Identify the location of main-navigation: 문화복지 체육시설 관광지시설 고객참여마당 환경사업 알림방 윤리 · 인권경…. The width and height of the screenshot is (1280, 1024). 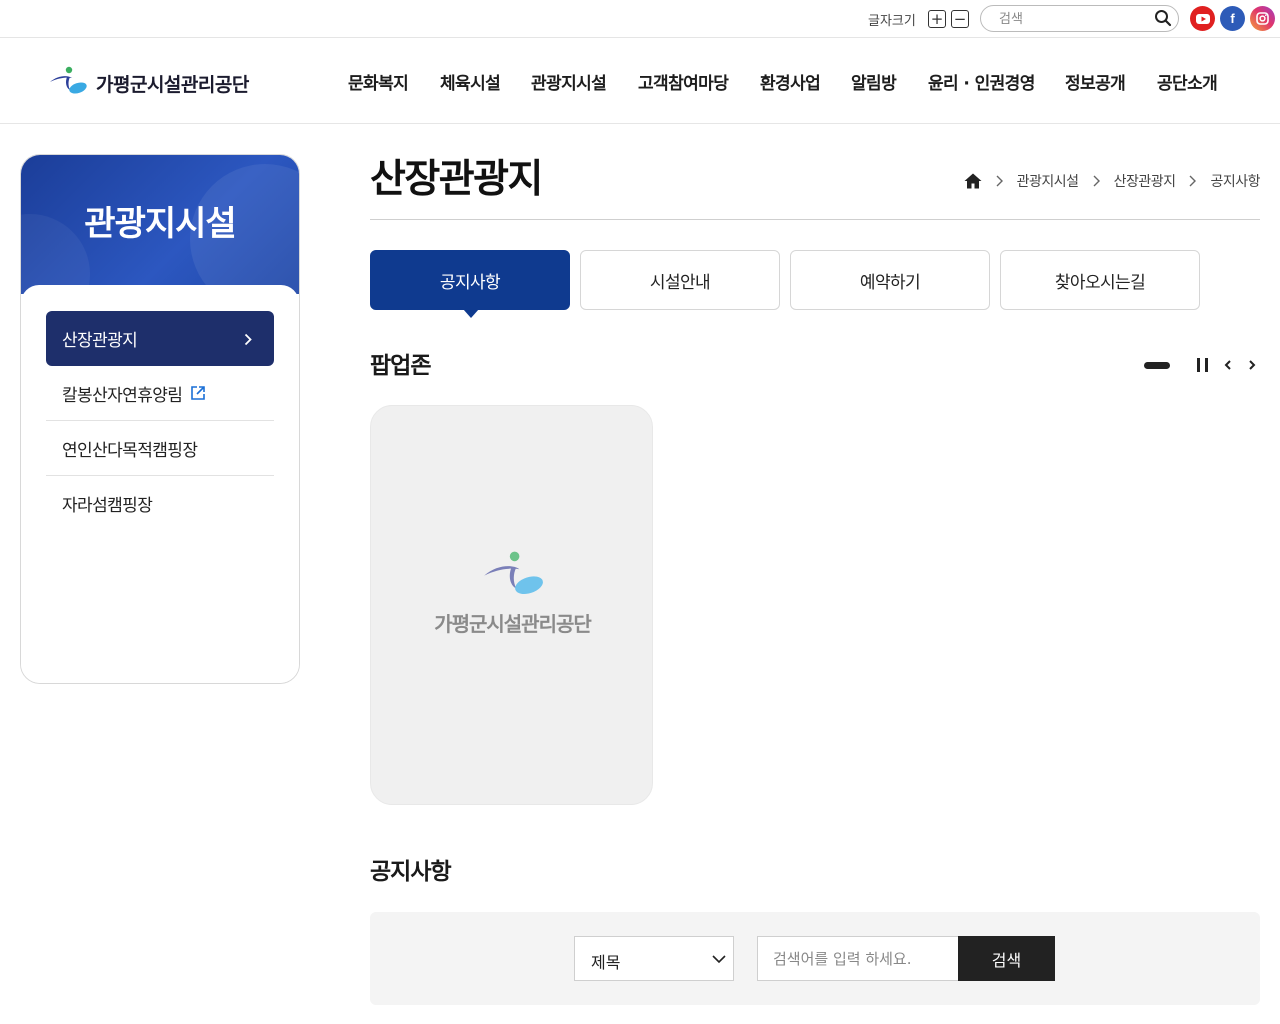
(640, 81).